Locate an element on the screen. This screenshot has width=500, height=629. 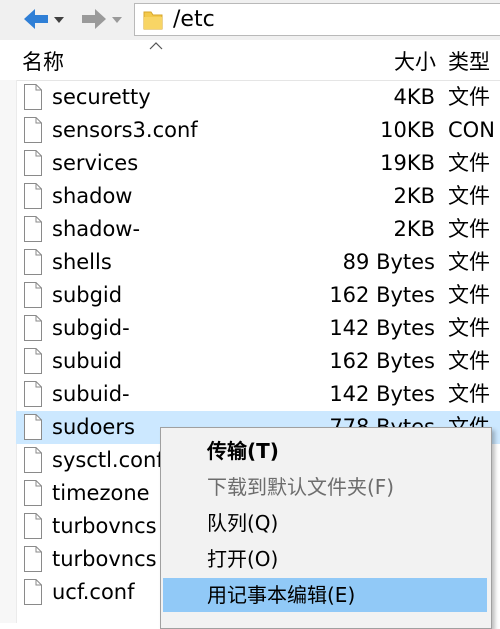
file-name: timezone is located at coordinates (101, 493).